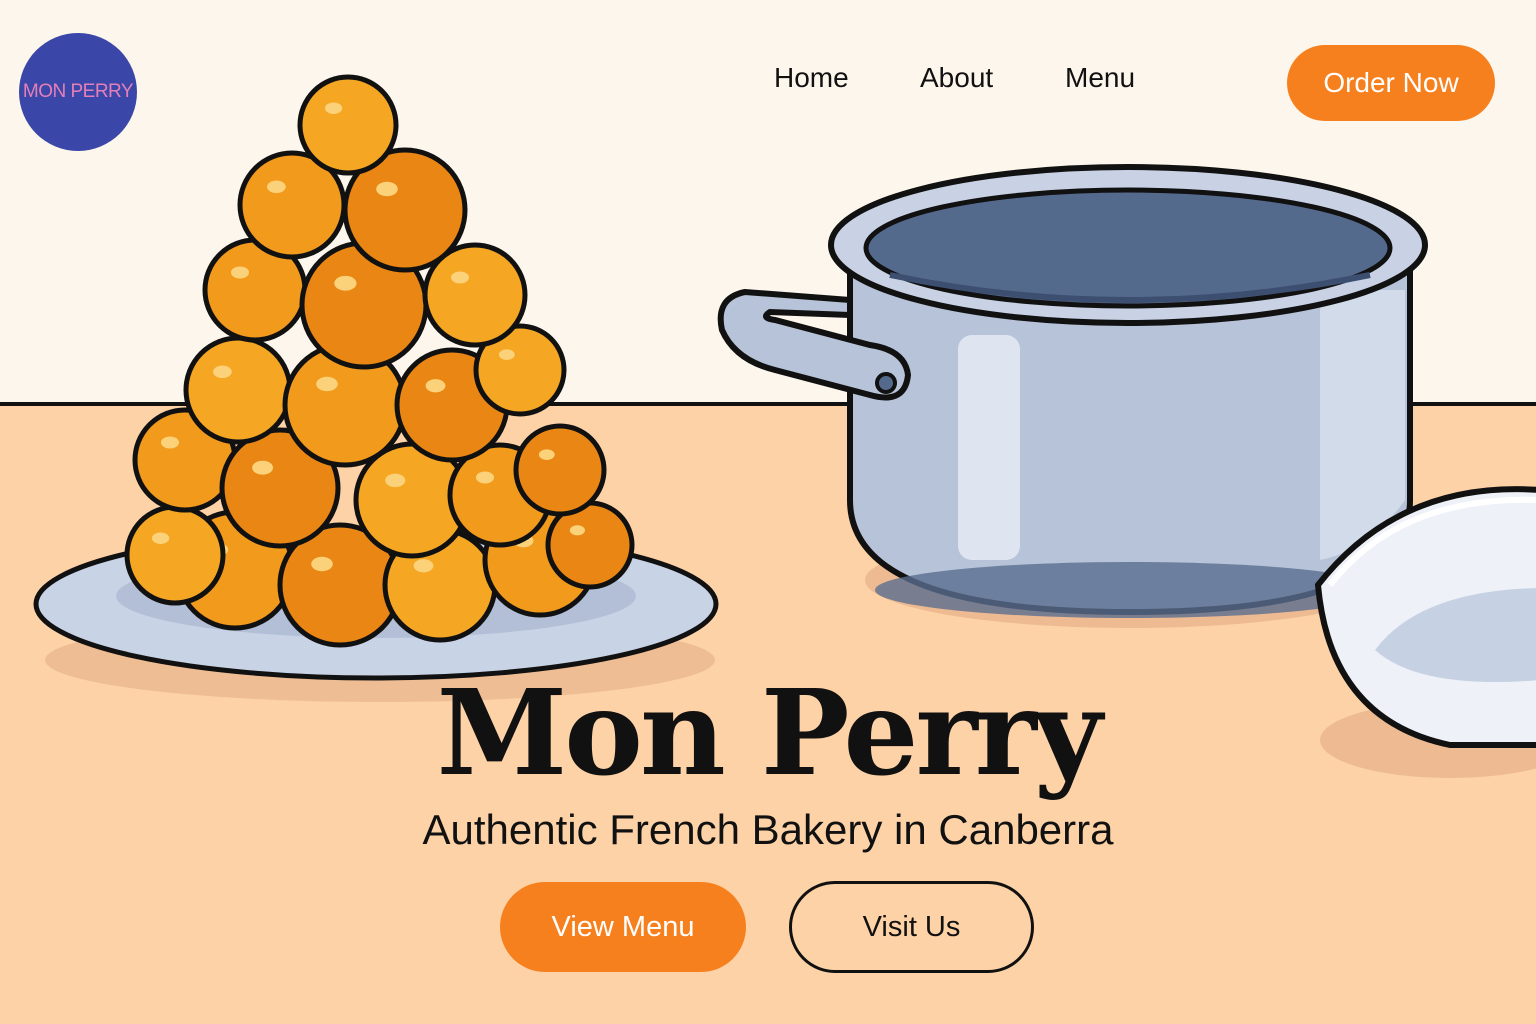 This screenshot has height=1024, width=1536. I want to click on order-now-button: Order Now, so click(1391, 83).